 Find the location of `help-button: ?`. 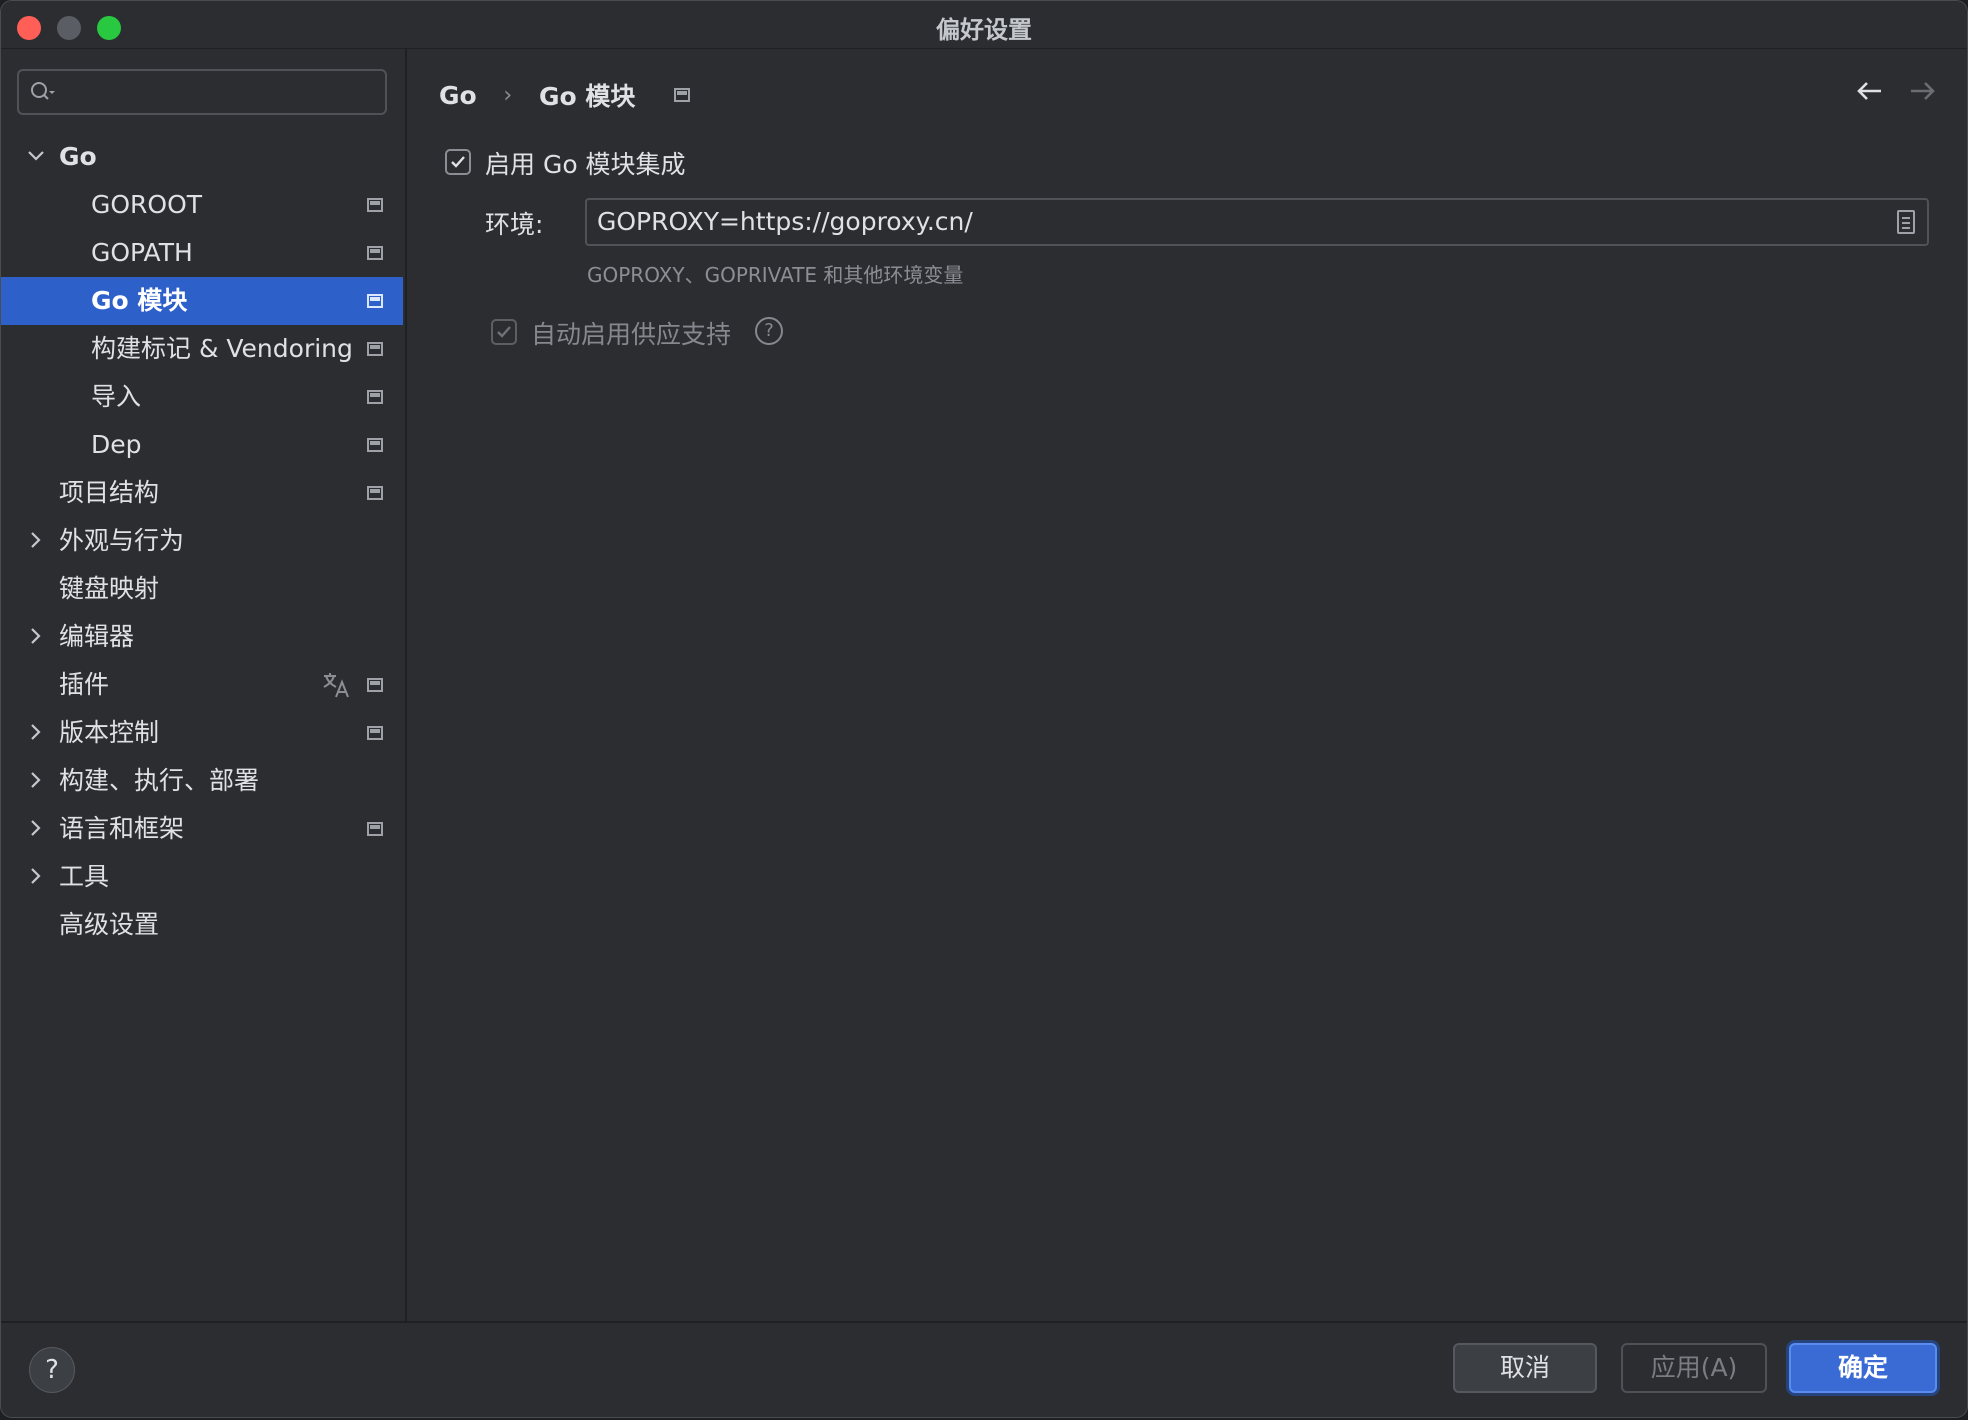

help-button: ? is located at coordinates (52, 1370).